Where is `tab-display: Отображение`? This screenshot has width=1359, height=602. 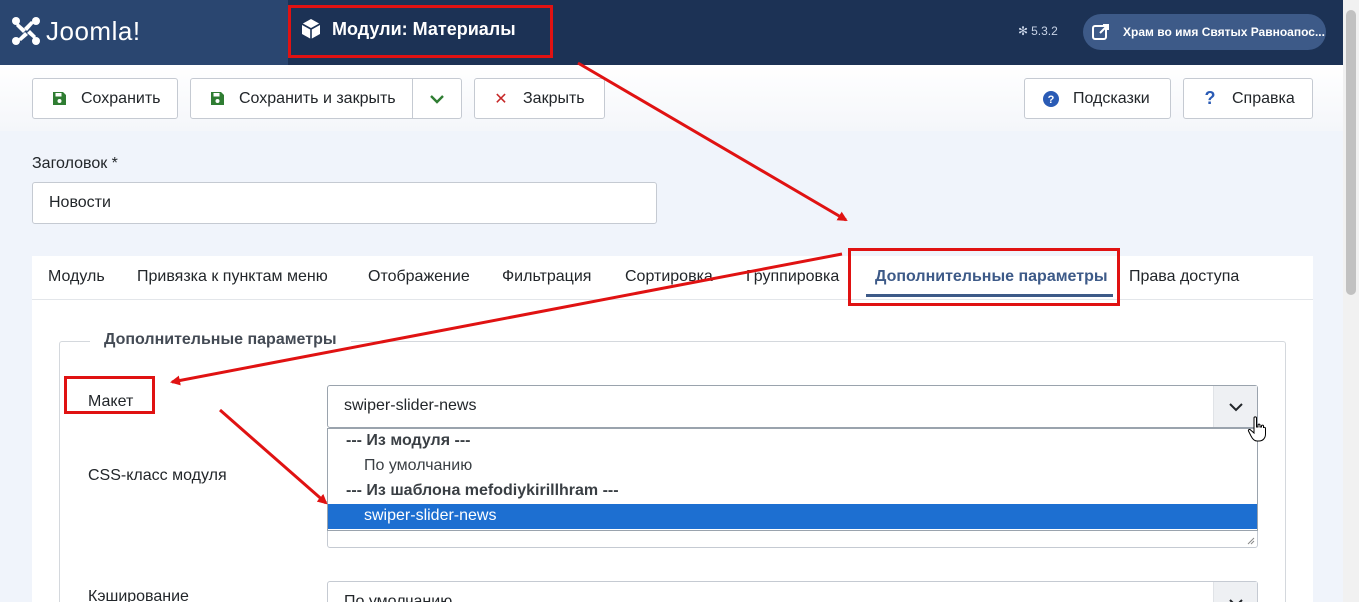
tab-display: Отображение is located at coordinates (419, 277).